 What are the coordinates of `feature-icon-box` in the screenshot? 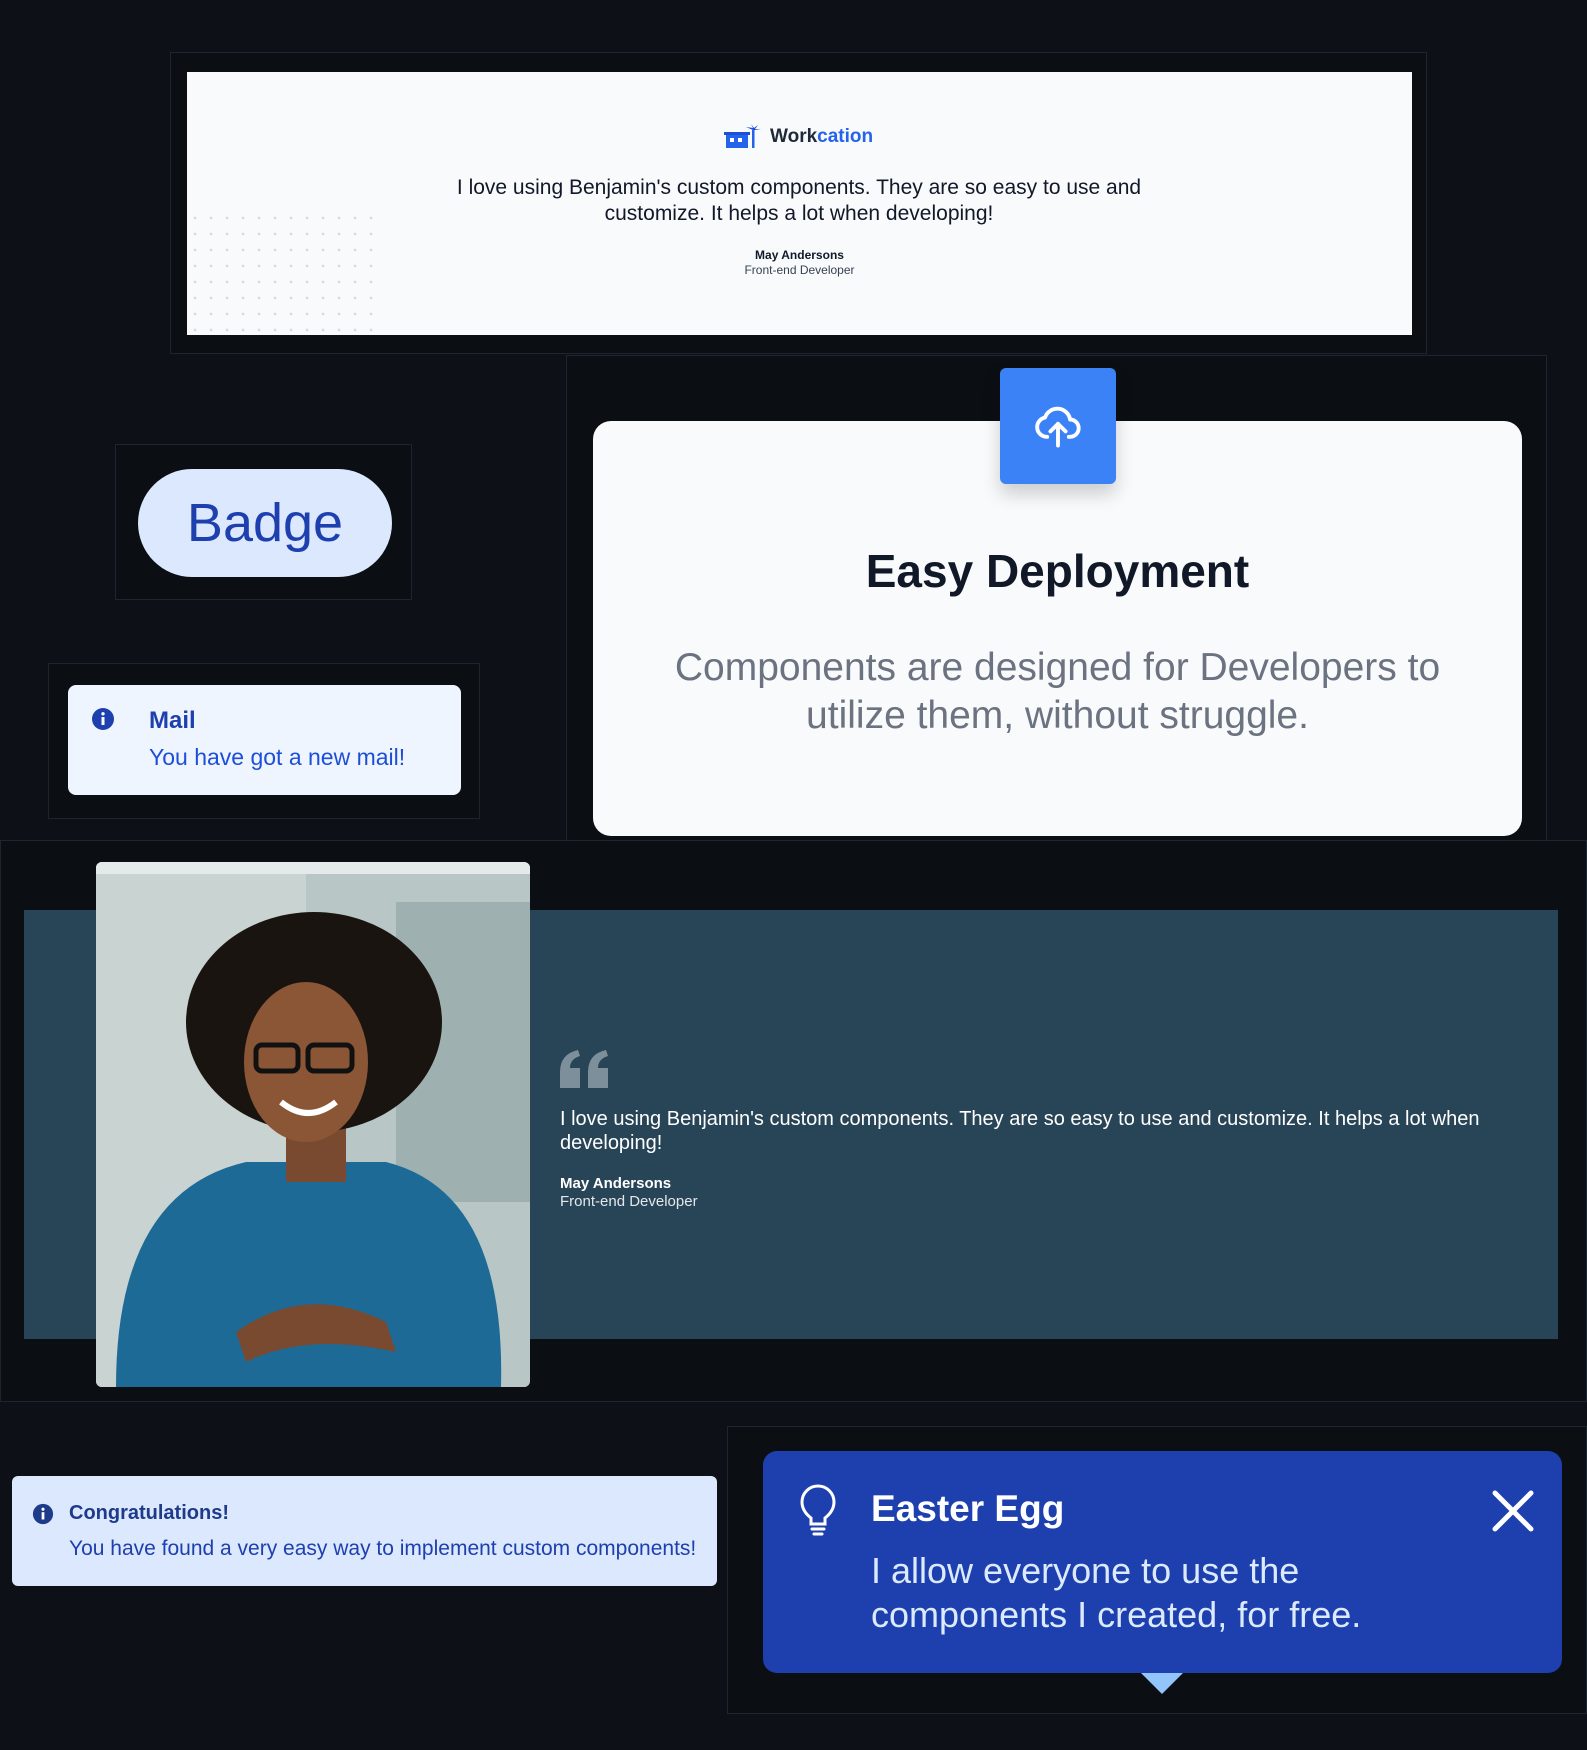 It's located at (1058, 426).